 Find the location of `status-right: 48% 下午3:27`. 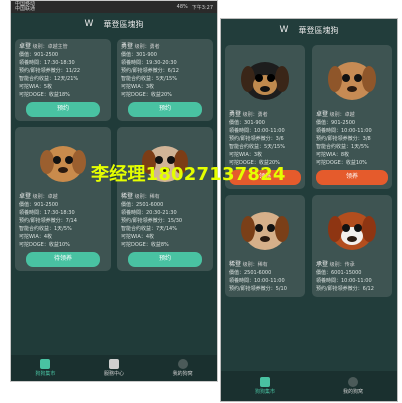

status-right: 48% 下午3:27 is located at coordinates (195, 7).